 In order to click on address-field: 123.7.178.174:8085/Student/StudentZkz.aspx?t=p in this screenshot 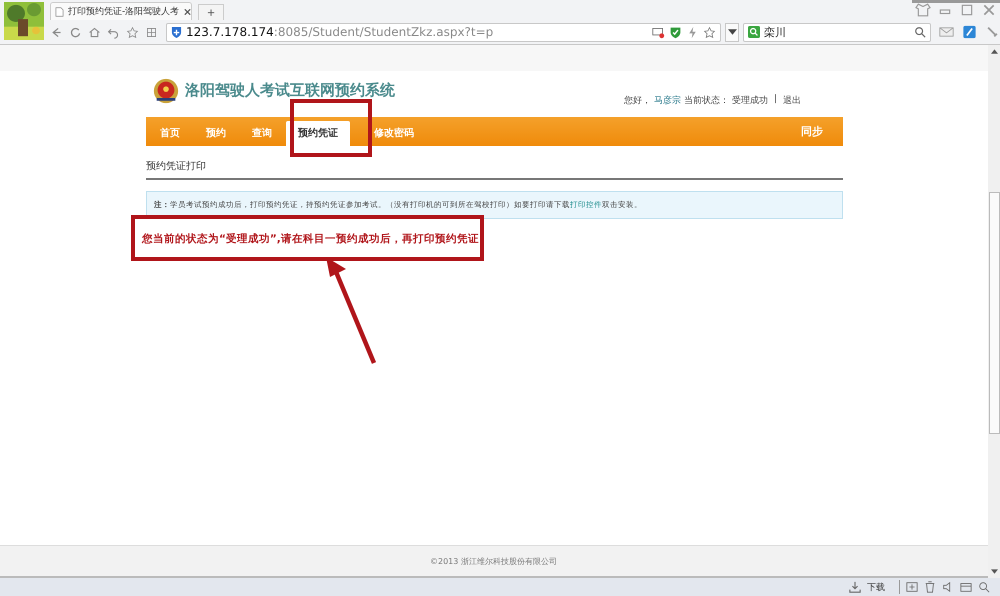, I will do `click(443, 32)`.